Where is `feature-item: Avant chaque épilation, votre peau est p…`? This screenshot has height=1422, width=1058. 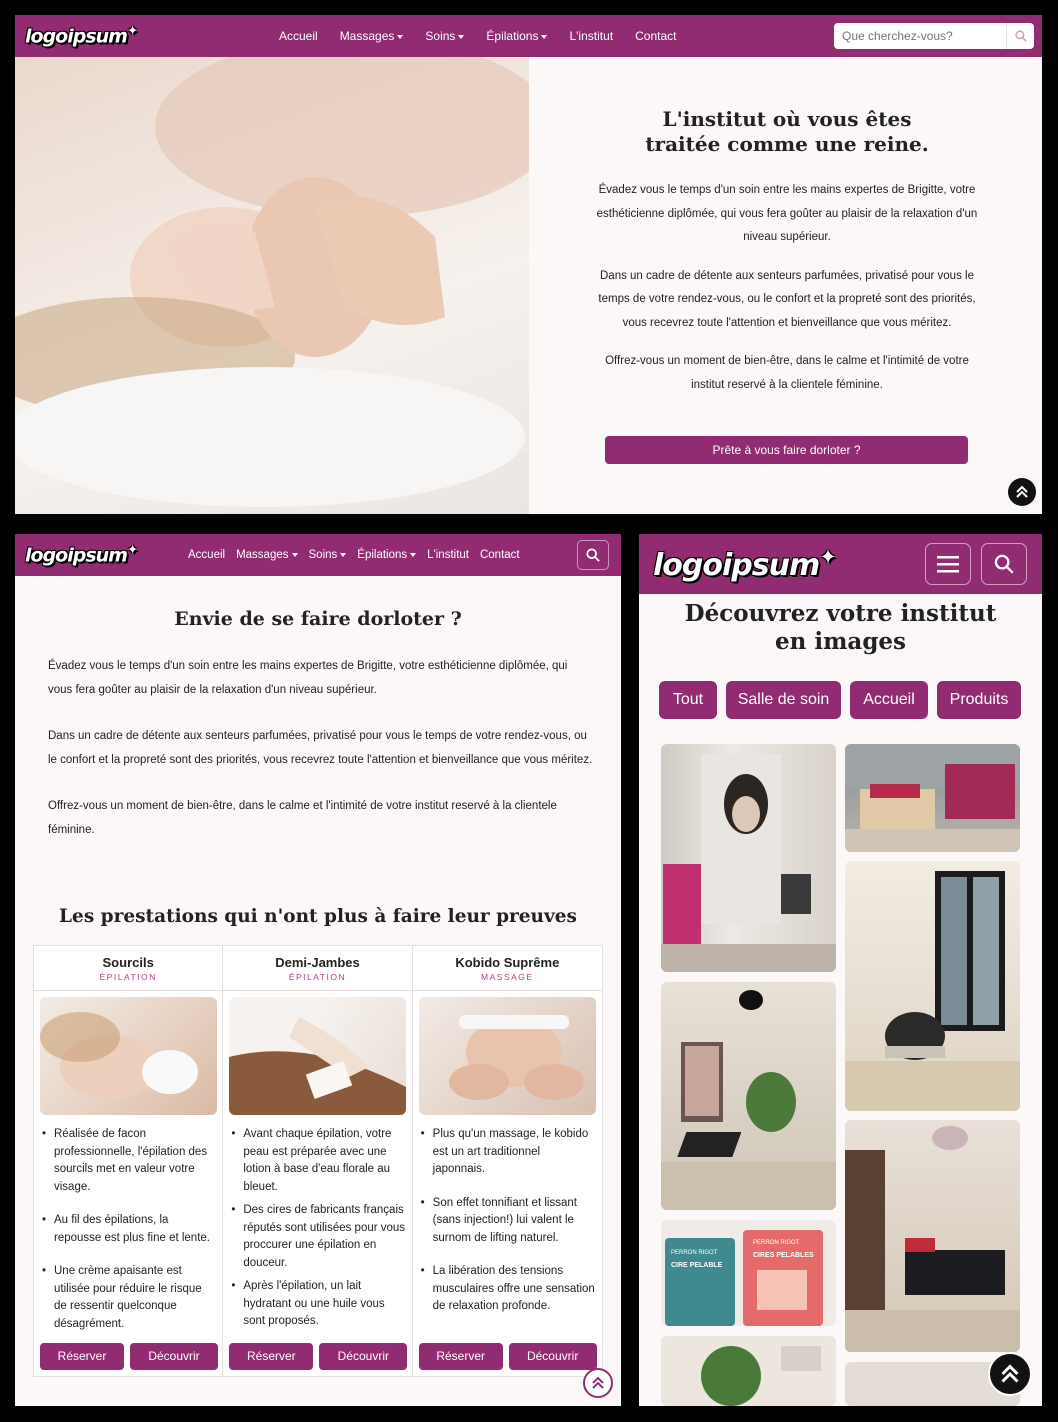
feature-item: Avant chaque épilation, votre peau est p… is located at coordinates (318, 1161).